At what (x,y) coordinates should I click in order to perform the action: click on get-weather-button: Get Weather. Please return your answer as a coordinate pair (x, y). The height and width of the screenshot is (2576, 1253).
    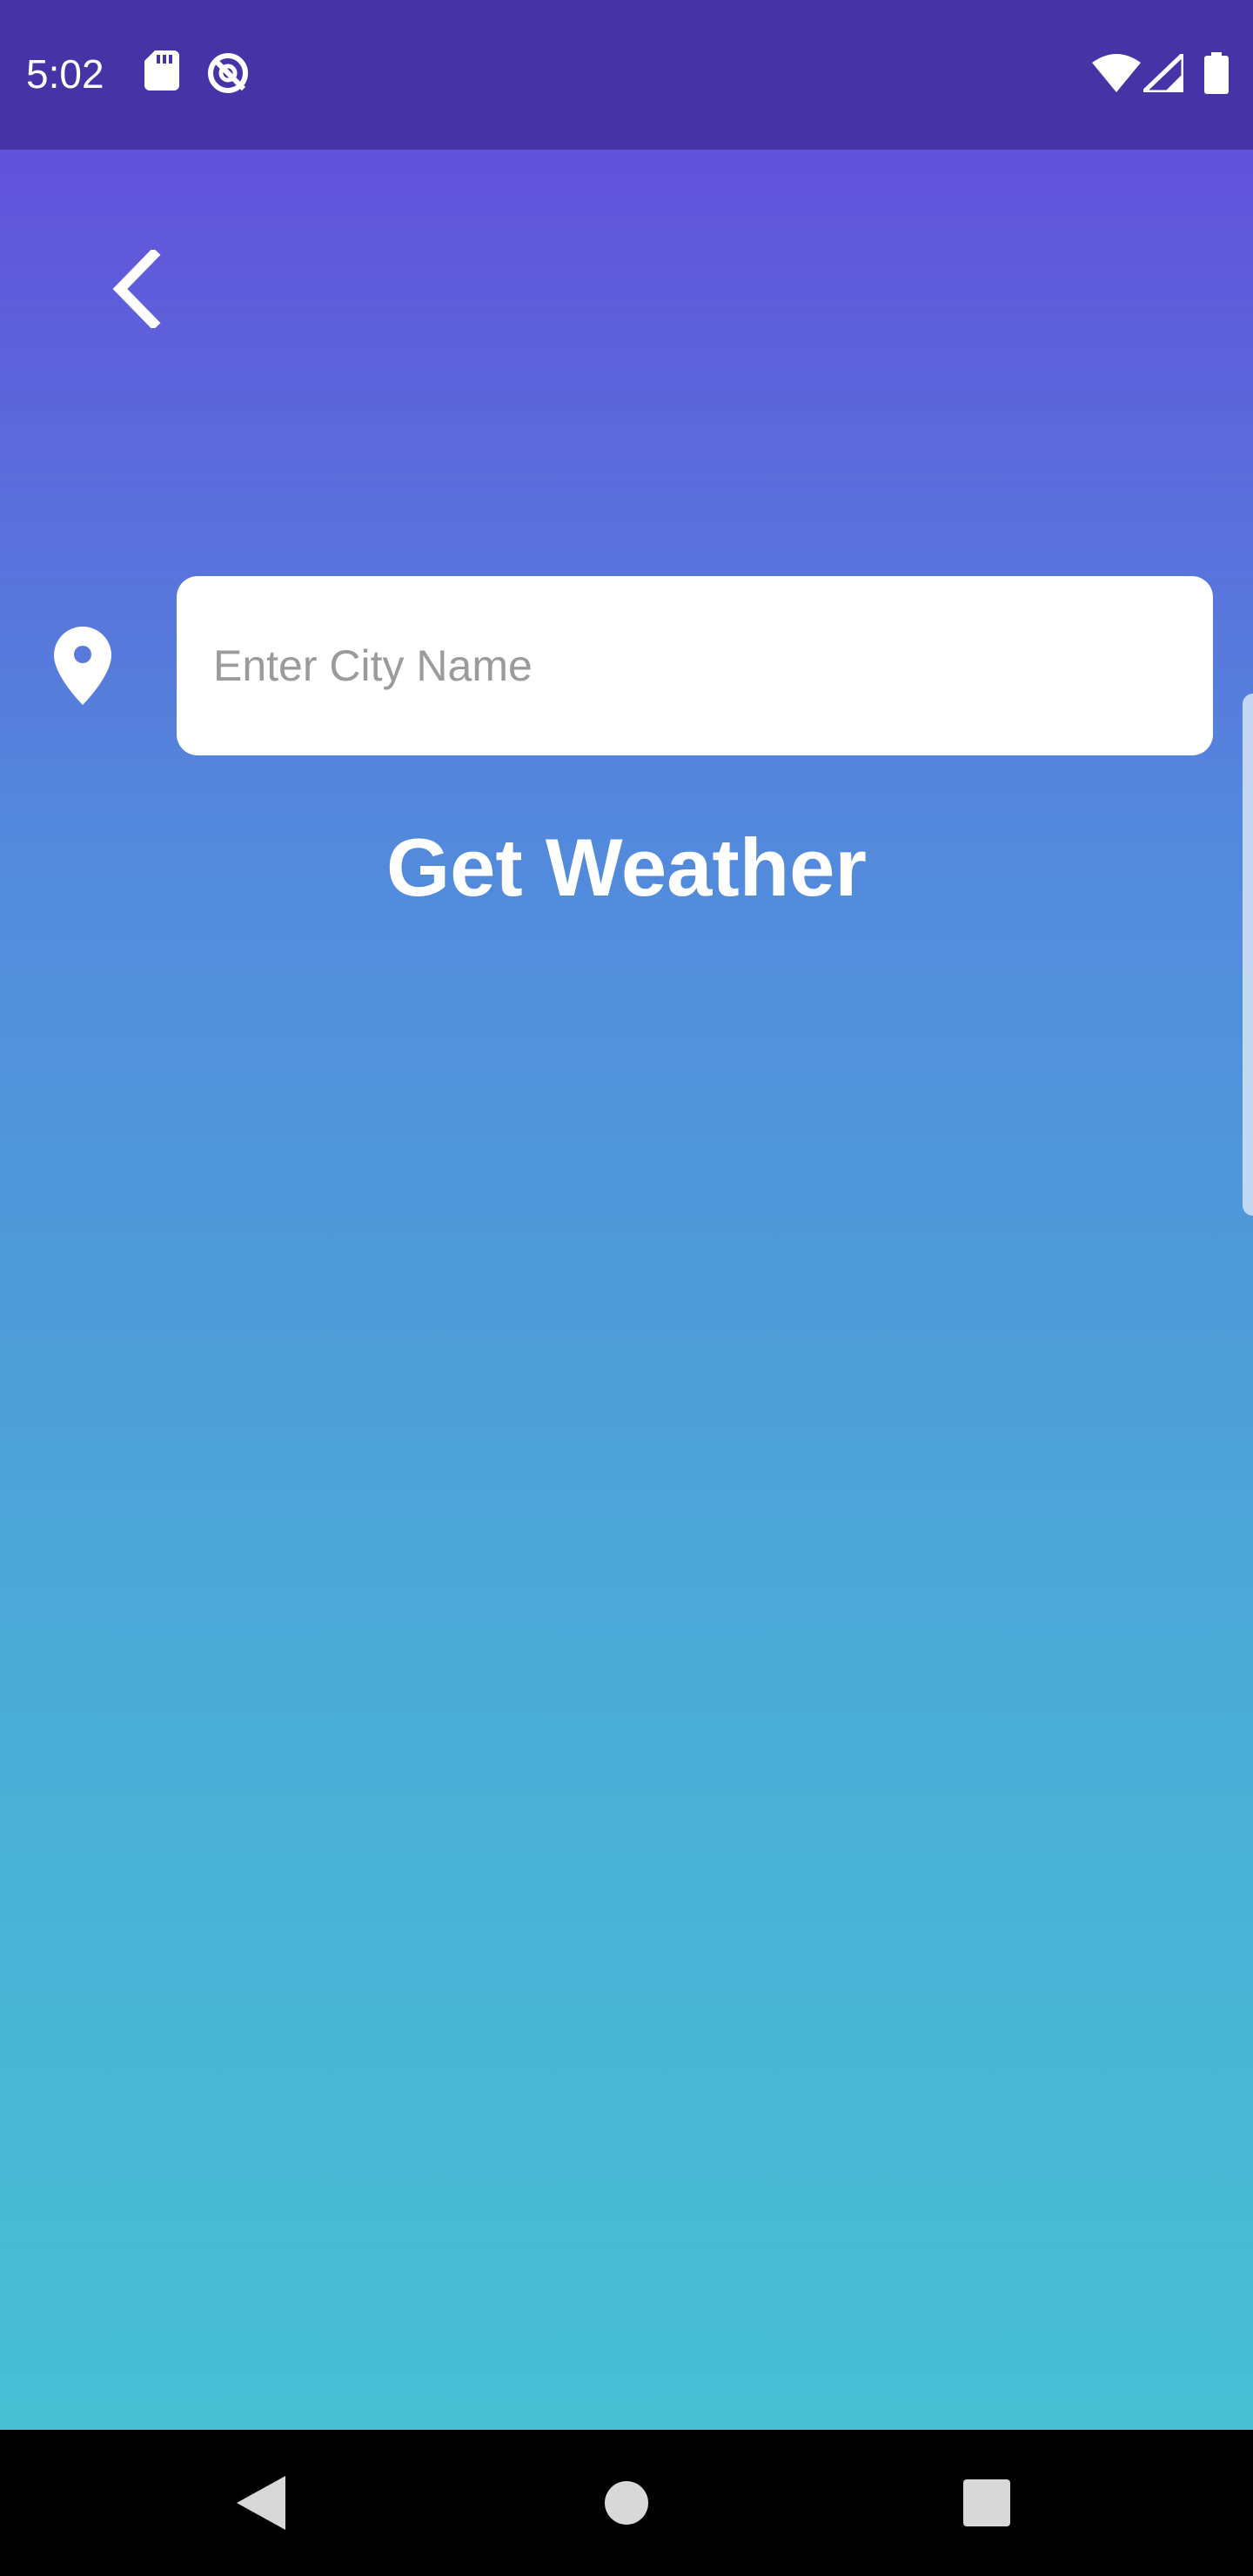
    Looking at the image, I should click on (626, 867).